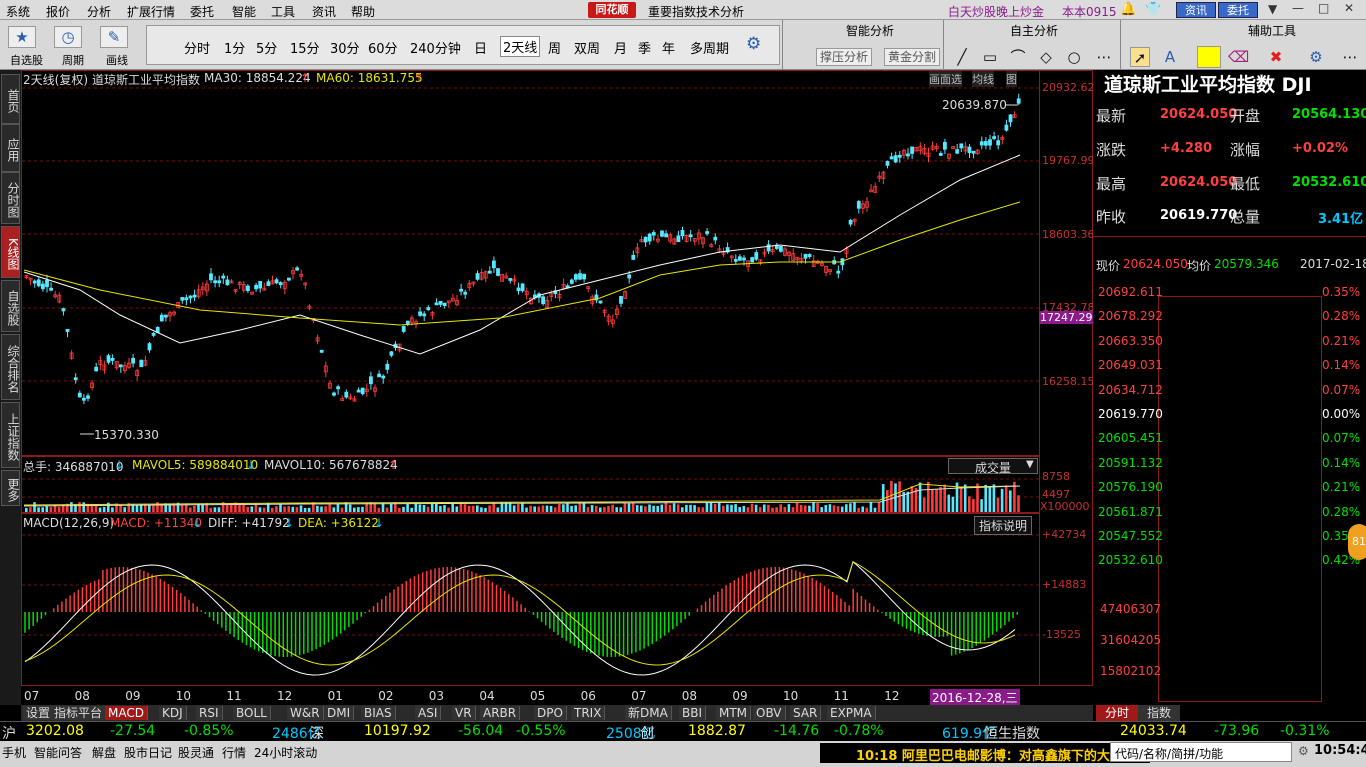 The height and width of the screenshot is (767, 1366). What do you see at coordinates (126, 713) in the screenshot?
I see `indicator-tab-2: MACD` at bounding box center [126, 713].